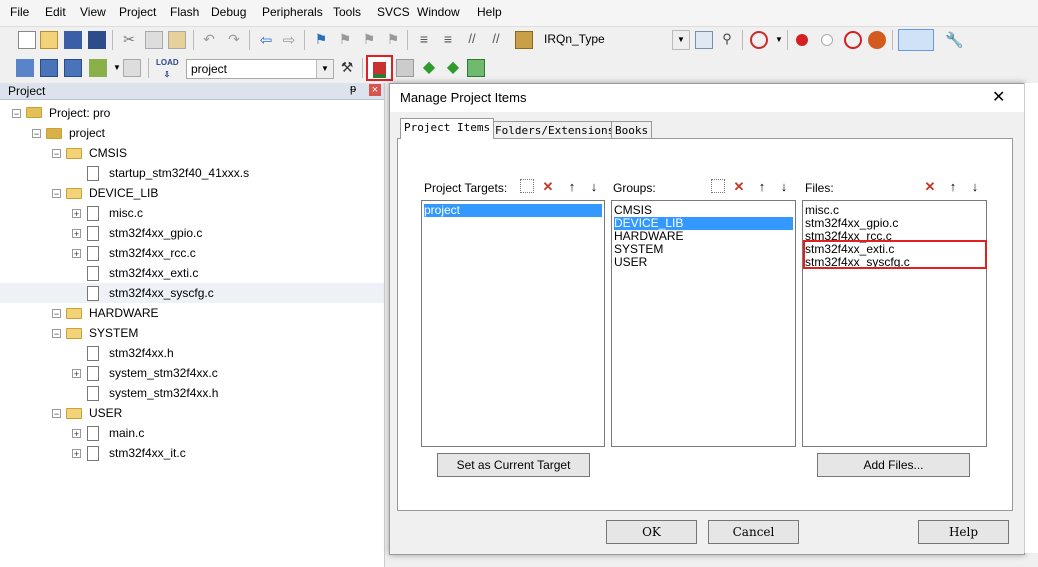 Image resolution: width=1038 pixels, height=567 pixels. What do you see at coordinates (438, 12) in the screenshot?
I see `menu-window: Window` at bounding box center [438, 12].